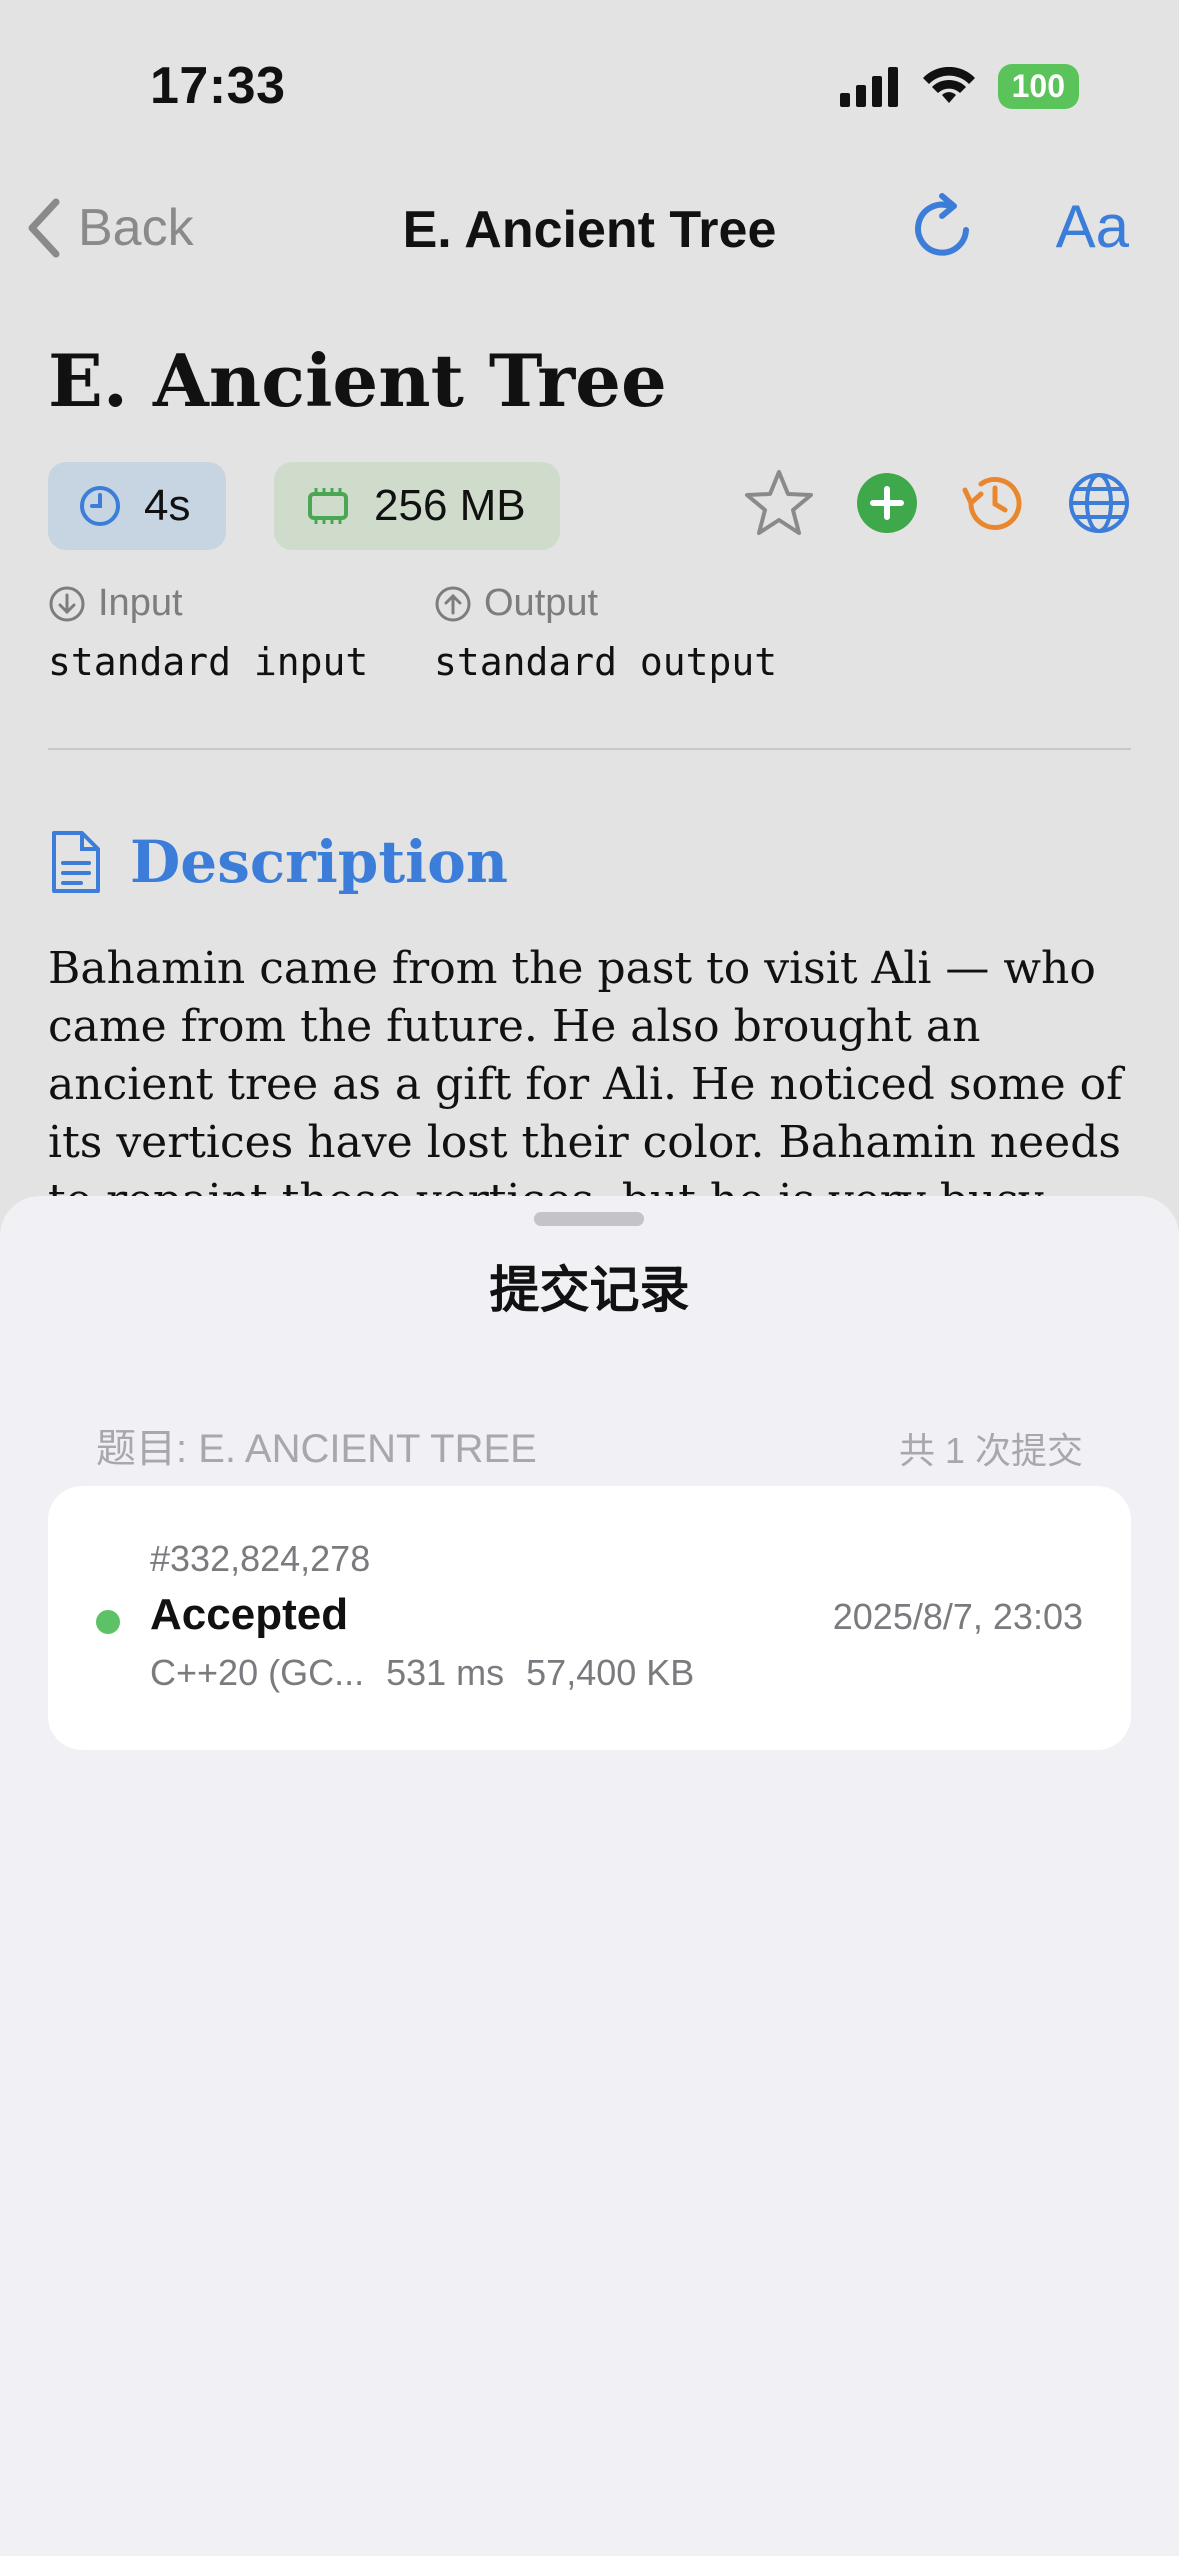 The image size is (1179, 2556). I want to click on memory-limit-chip: 256 MB, so click(417, 506).